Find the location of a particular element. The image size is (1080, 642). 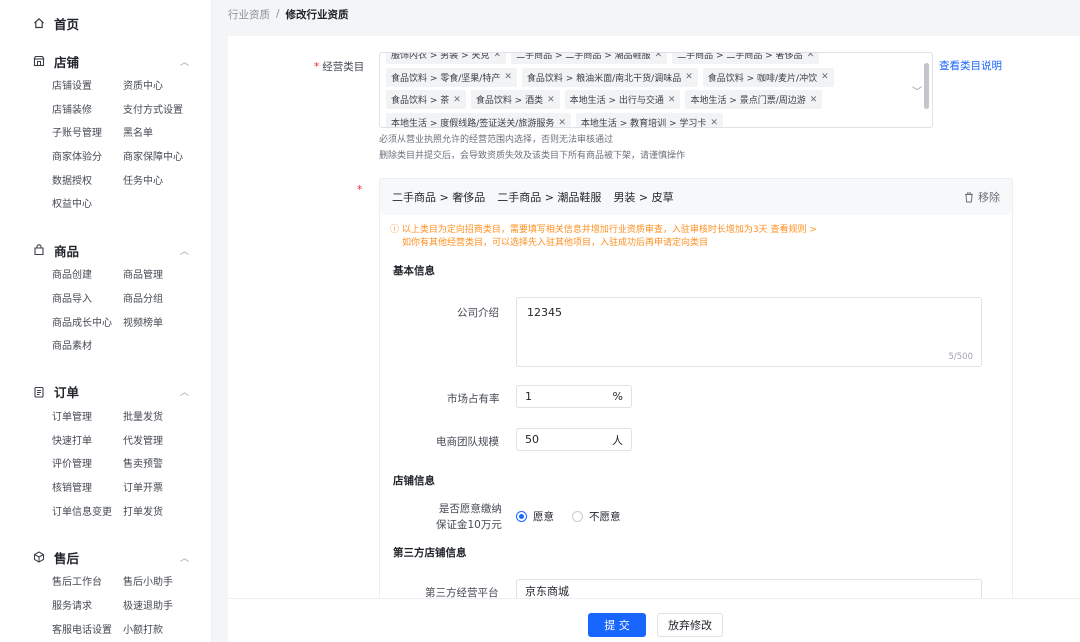

store-icon is located at coordinates (39, 61).